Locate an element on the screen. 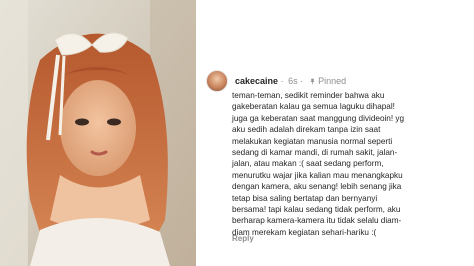 Image resolution: width=474 pixels, height=266 pixels. pinned-indicator: Pinned is located at coordinates (328, 81).